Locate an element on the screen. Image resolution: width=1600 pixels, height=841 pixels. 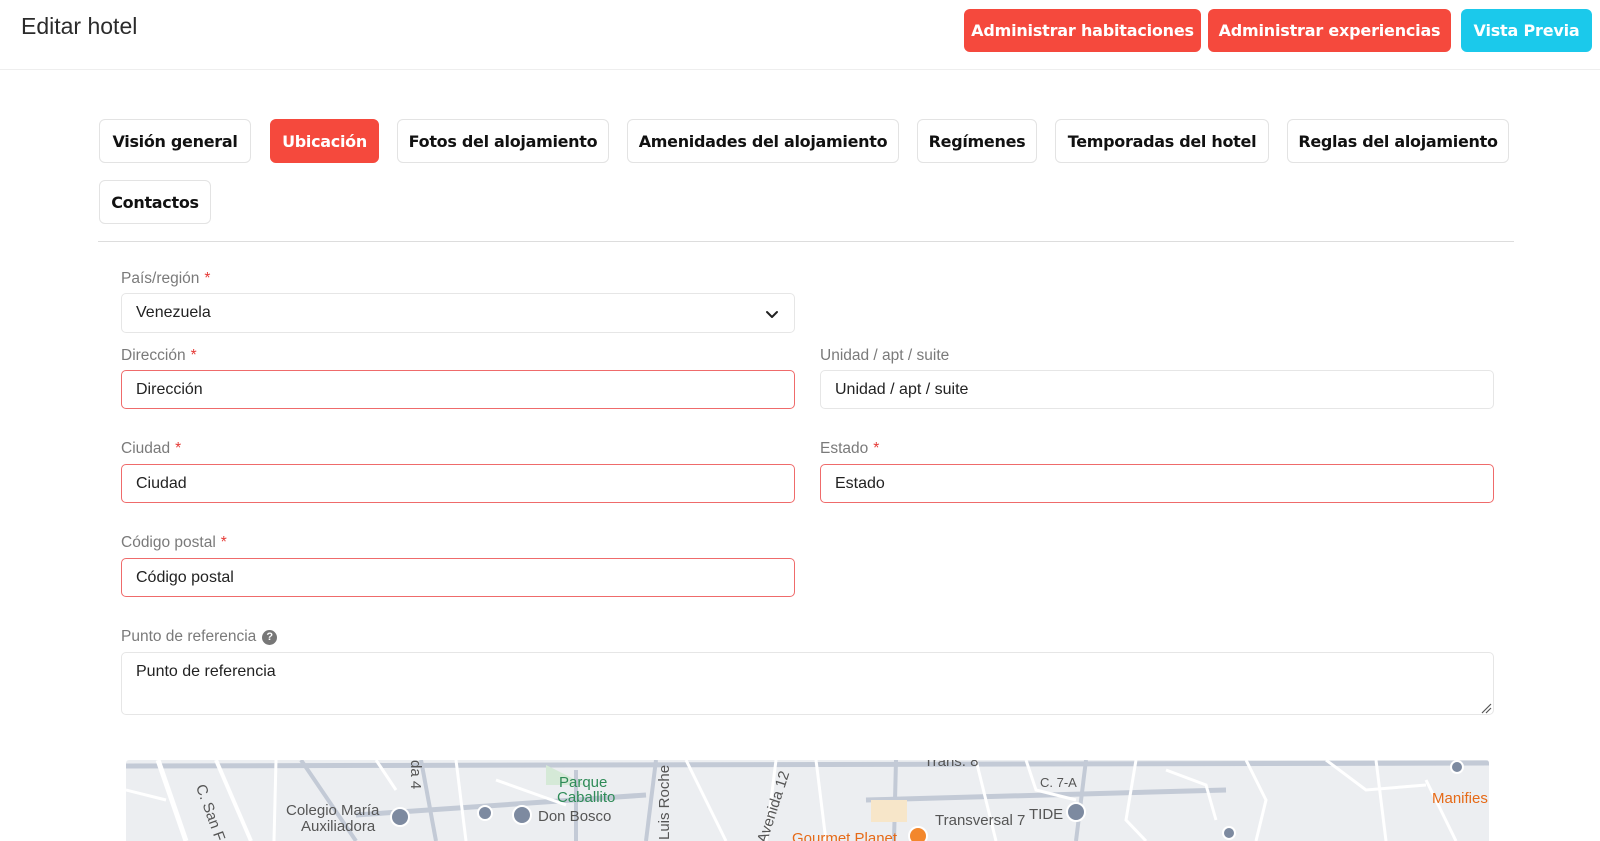
map-label-luis-roche: Luis Roche is located at coordinates (664, 802).